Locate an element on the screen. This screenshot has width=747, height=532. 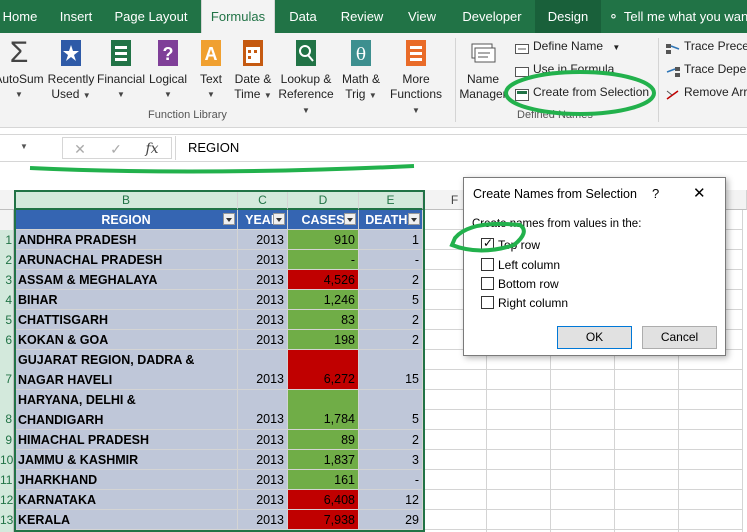
annotation-underline is located at coordinates (222, 169).